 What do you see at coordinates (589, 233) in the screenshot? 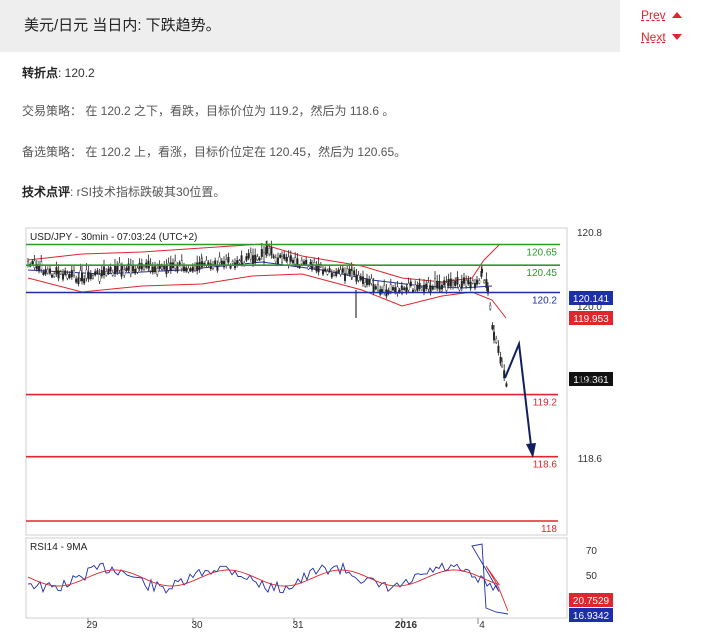
I see `price-axis-tick: 120.8` at bounding box center [589, 233].